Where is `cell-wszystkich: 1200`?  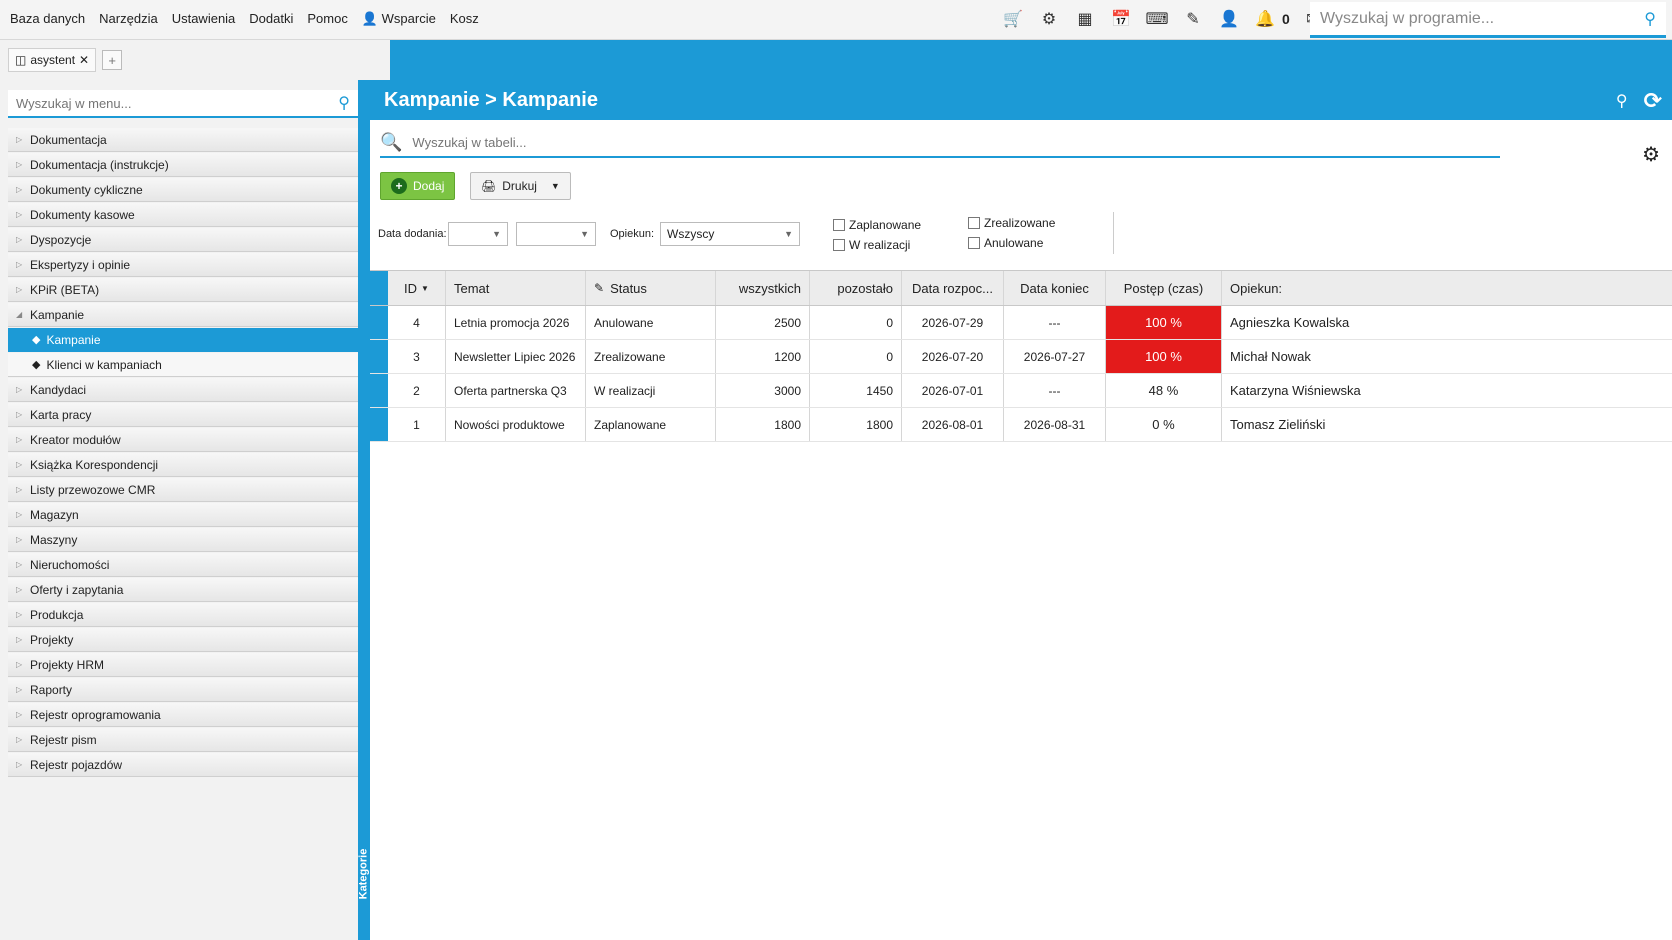 cell-wszystkich: 1200 is located at coordinates (763, 356).